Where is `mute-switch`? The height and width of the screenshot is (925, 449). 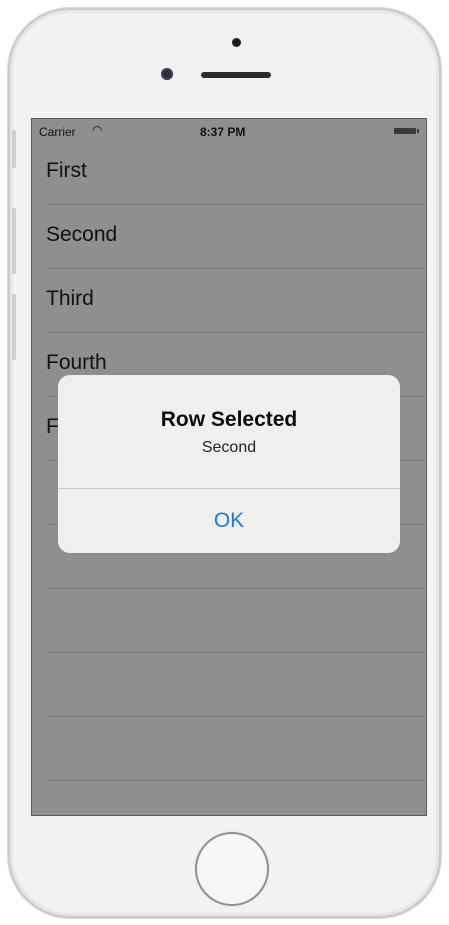 mute-switch is located at coordinates (14, 149).